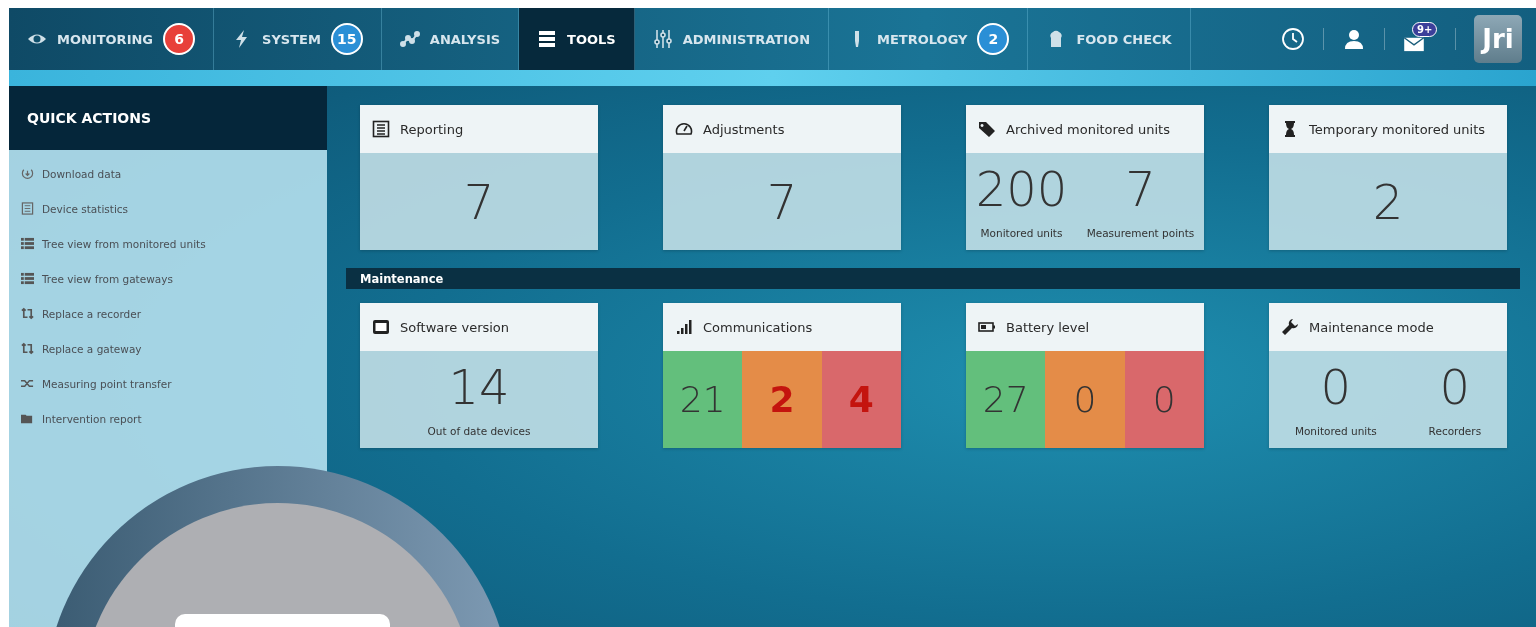  What do you see at coordinates (1414, 44) in the screenshot?
I see `envelope-icon` at bounding box center [1414, 44].